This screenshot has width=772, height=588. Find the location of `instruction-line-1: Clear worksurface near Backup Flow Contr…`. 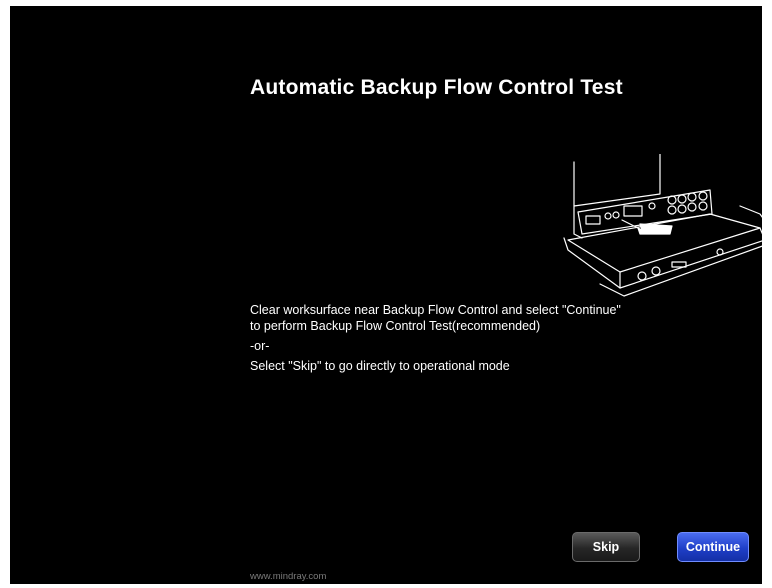

instruction-line-1: Clear worksurface near Backup Flow Contr… is located at coordinates (435, 310).